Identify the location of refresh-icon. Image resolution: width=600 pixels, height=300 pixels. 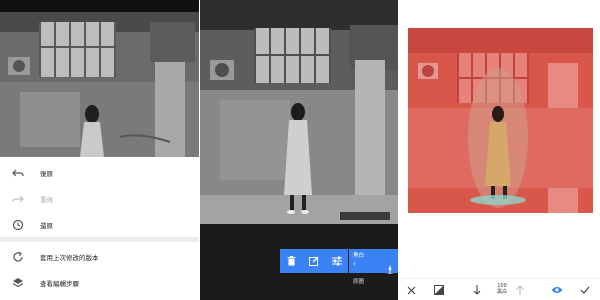
(18, 257).